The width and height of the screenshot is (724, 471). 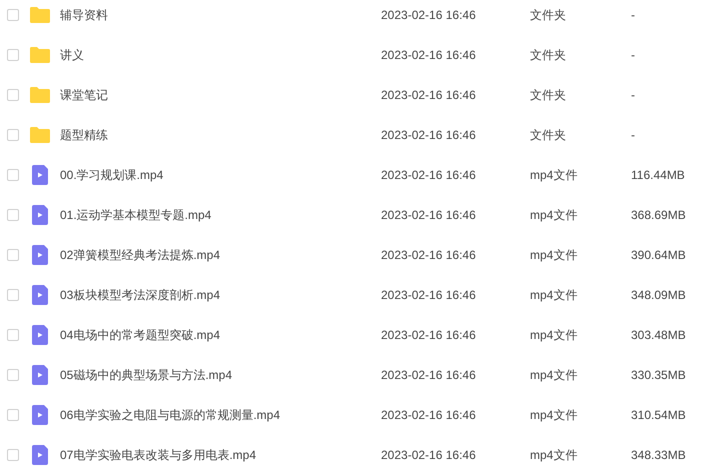 I want to click on file-size: 368.69MB, so click(x=658, y=215).